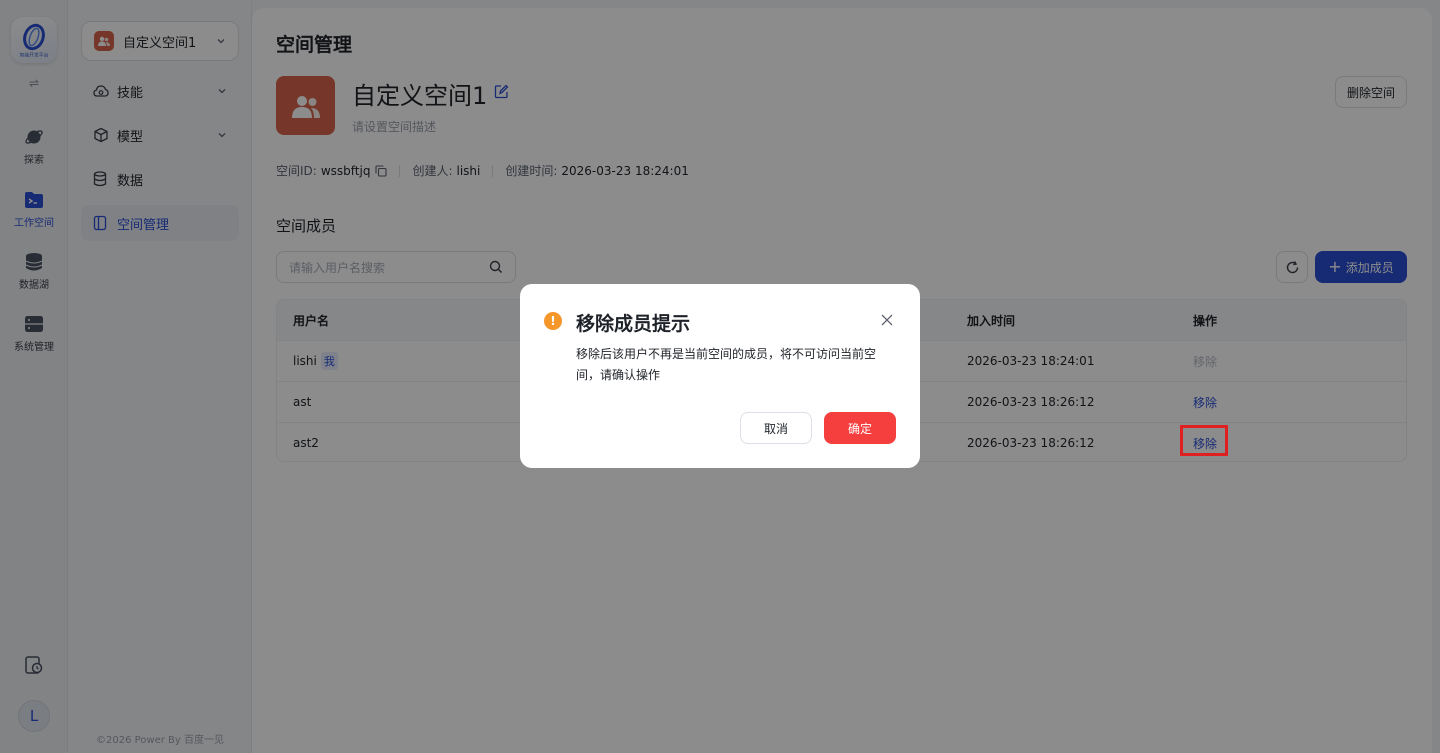 This screenshot has width=1440, height=753. I want to click on confirm-button: 确定, so click(860, 428).